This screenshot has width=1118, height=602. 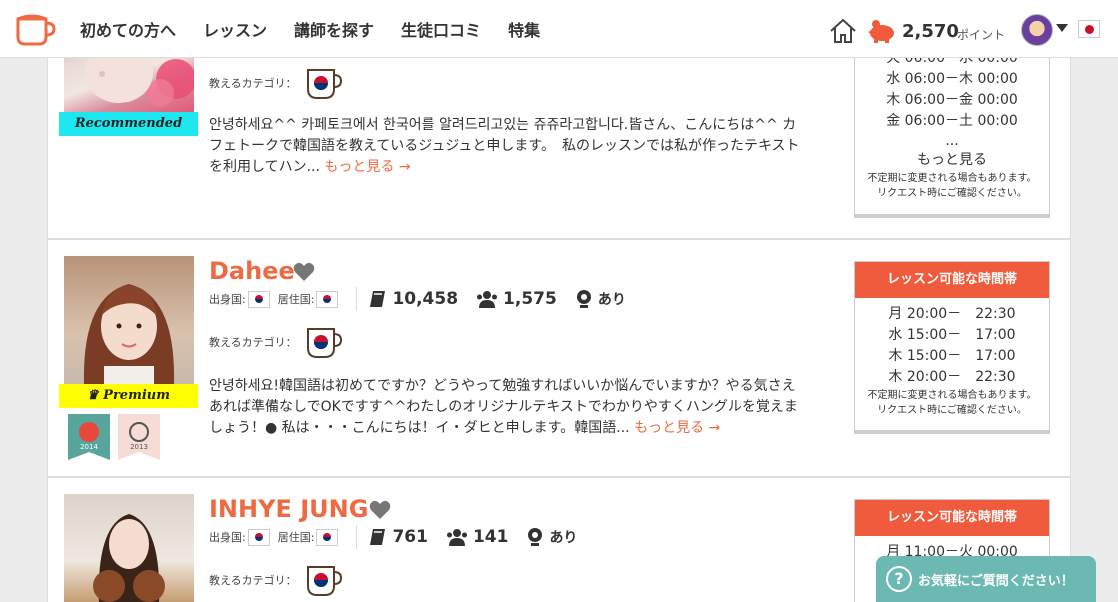 I want to click on schedule-slot: 木 15:00－ 17:00, so click(x=952, y=356).